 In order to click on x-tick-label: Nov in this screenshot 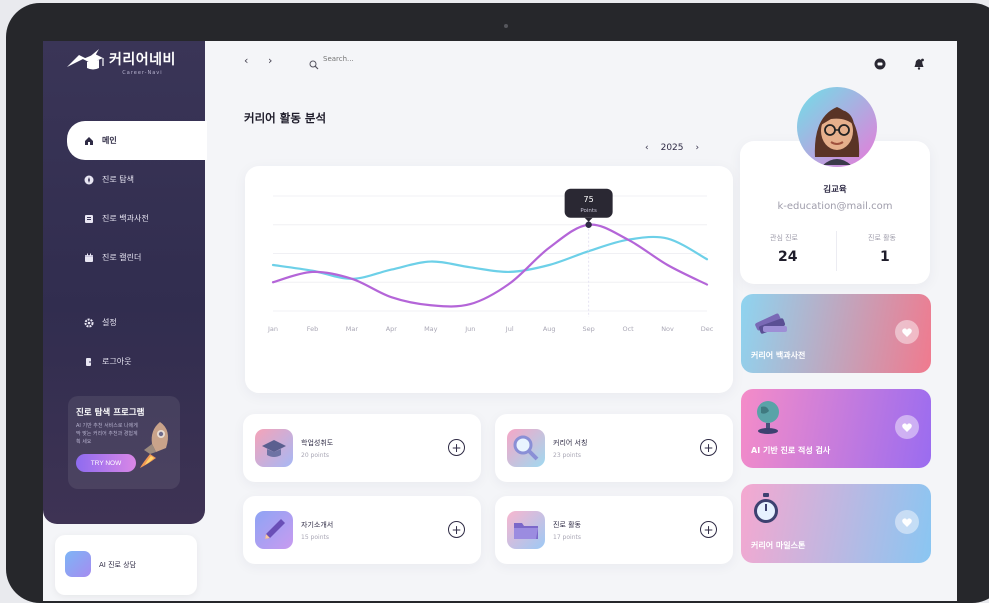, I will do `click(667, 329)`.